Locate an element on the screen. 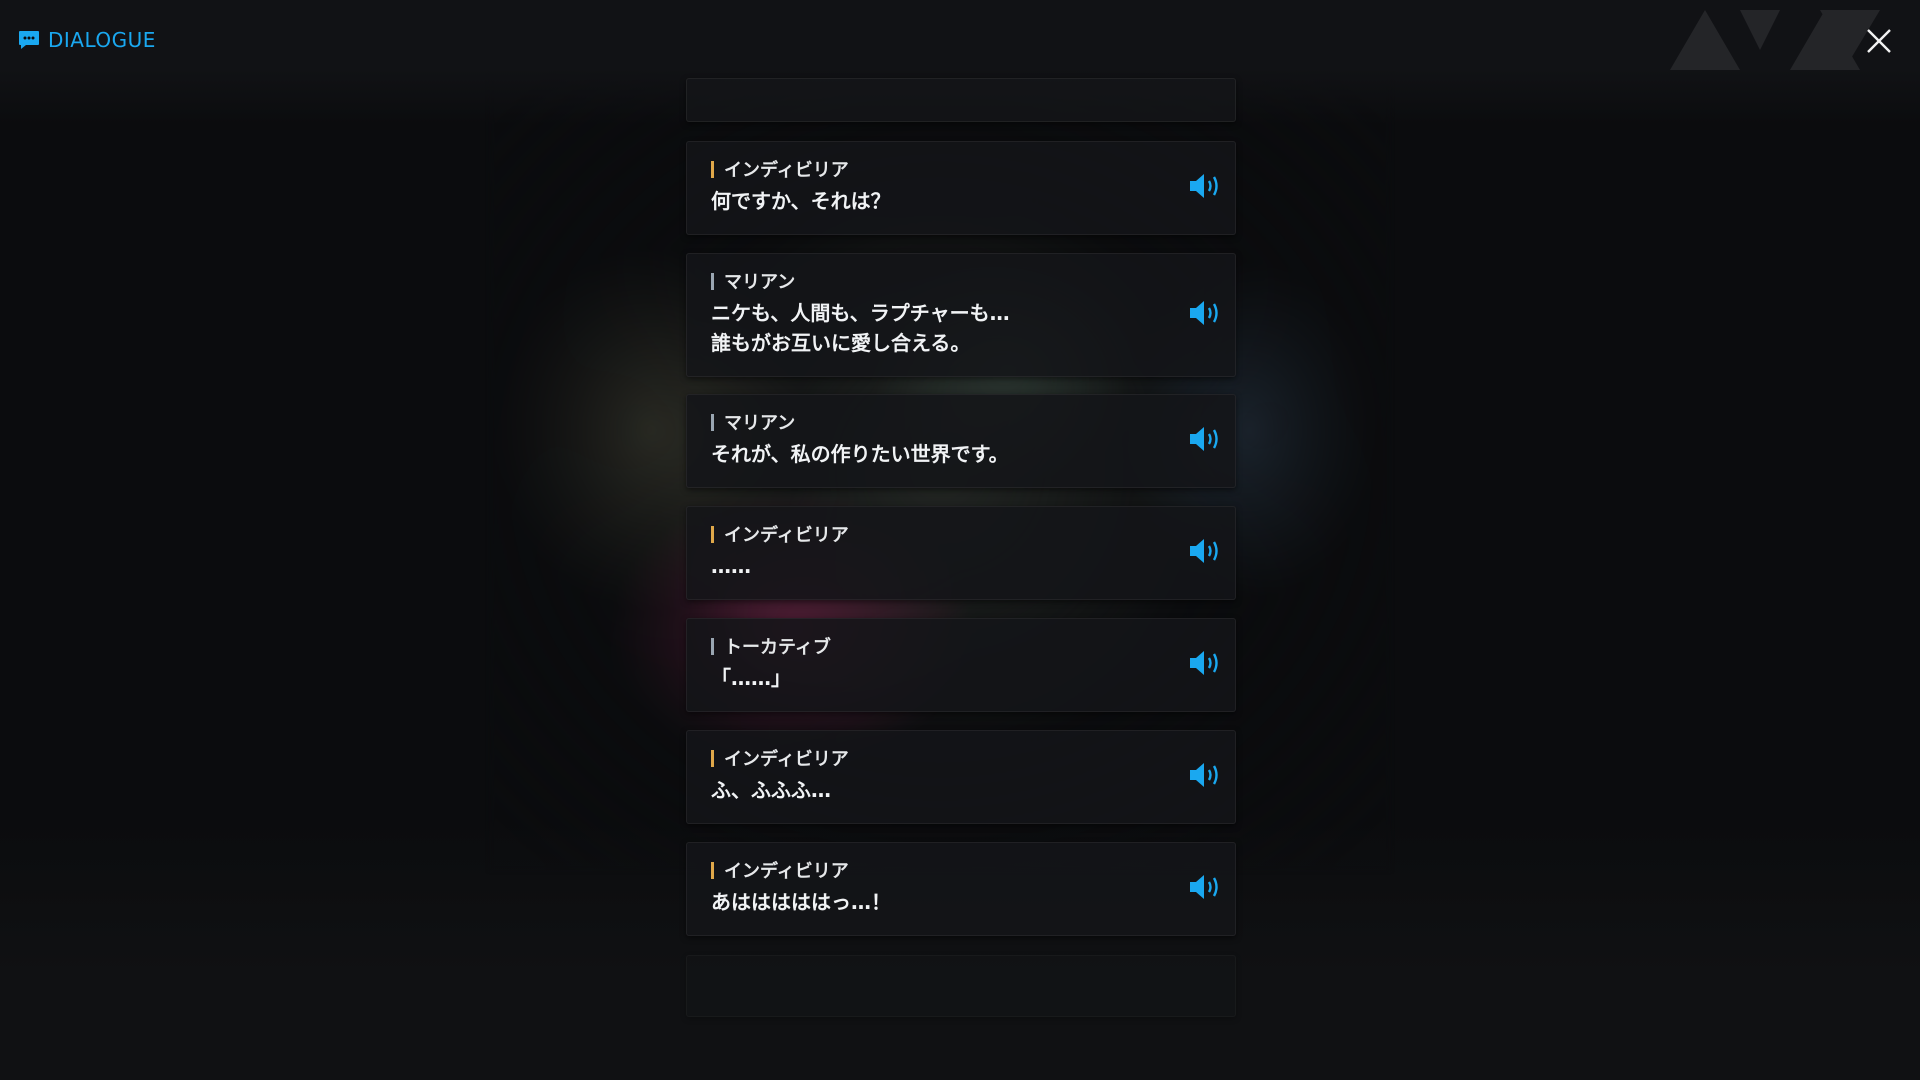  close-button is located at coordinates (1879, 41).